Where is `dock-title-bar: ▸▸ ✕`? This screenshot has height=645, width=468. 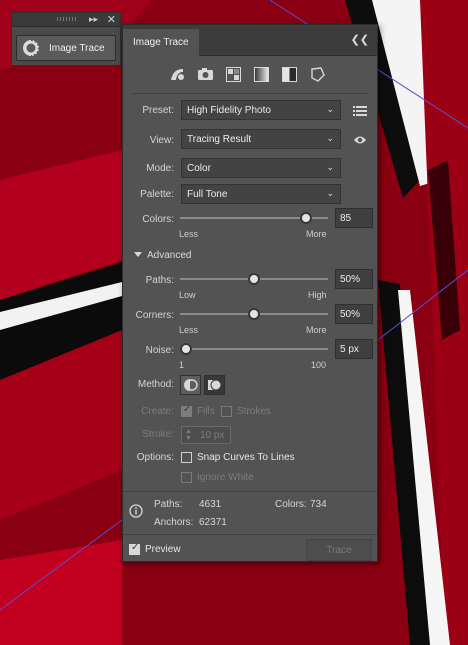
dock-title-bar: ▸▸ ✕ is located at coordinates (66, 20).